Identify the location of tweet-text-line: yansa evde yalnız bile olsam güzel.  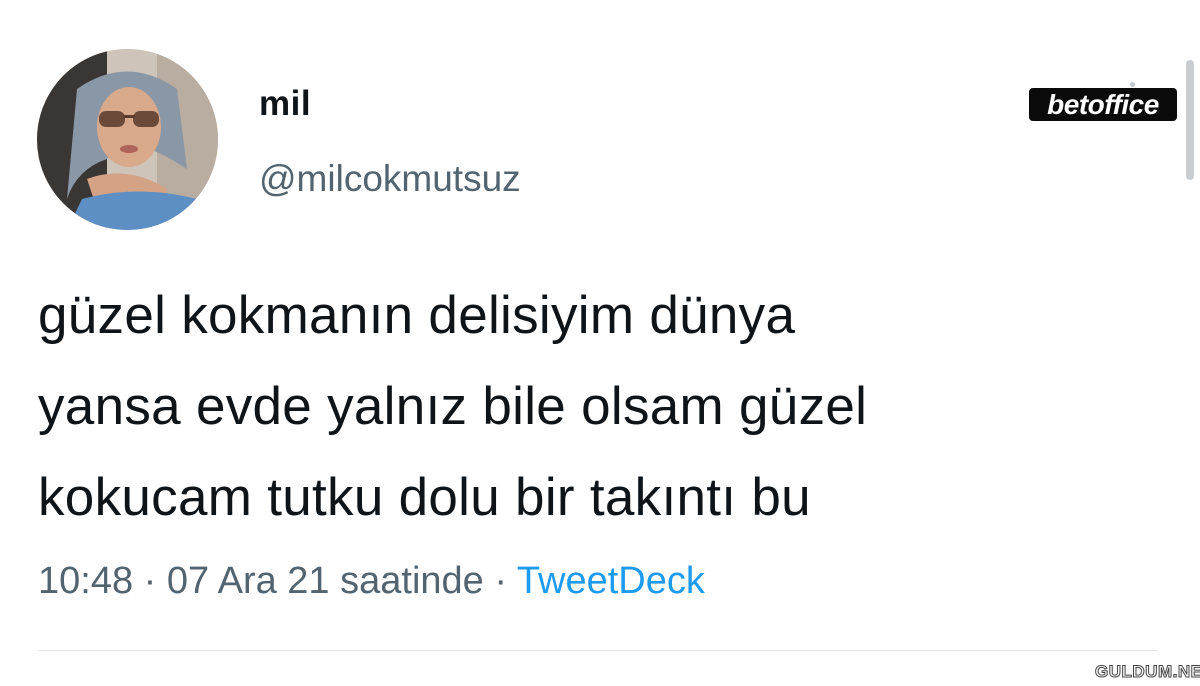
(453, 406).